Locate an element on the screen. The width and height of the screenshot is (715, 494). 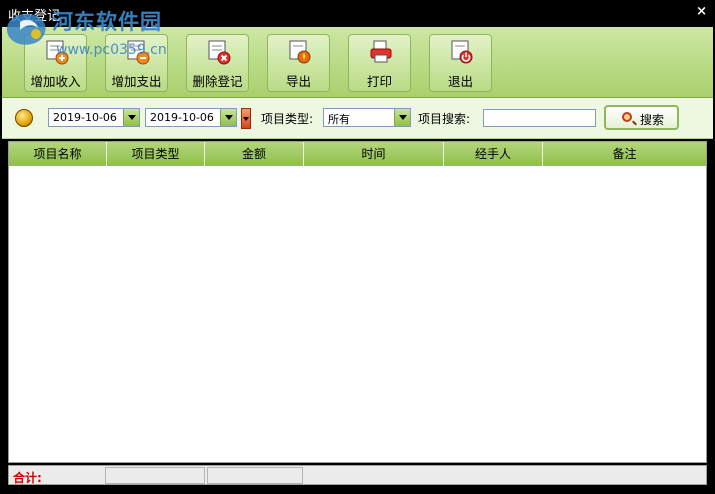
add-expense-button: 增加支出 is located at coordinates (136, 63).